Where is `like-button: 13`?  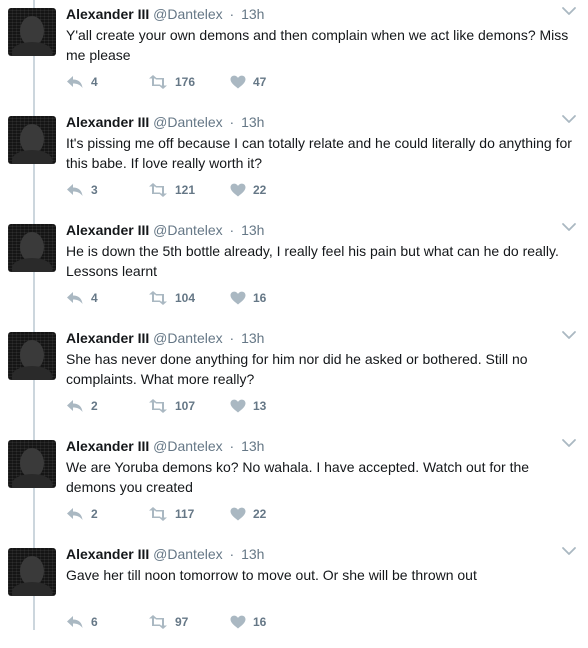
like-button: 13 is located at coordinates (270, 406).